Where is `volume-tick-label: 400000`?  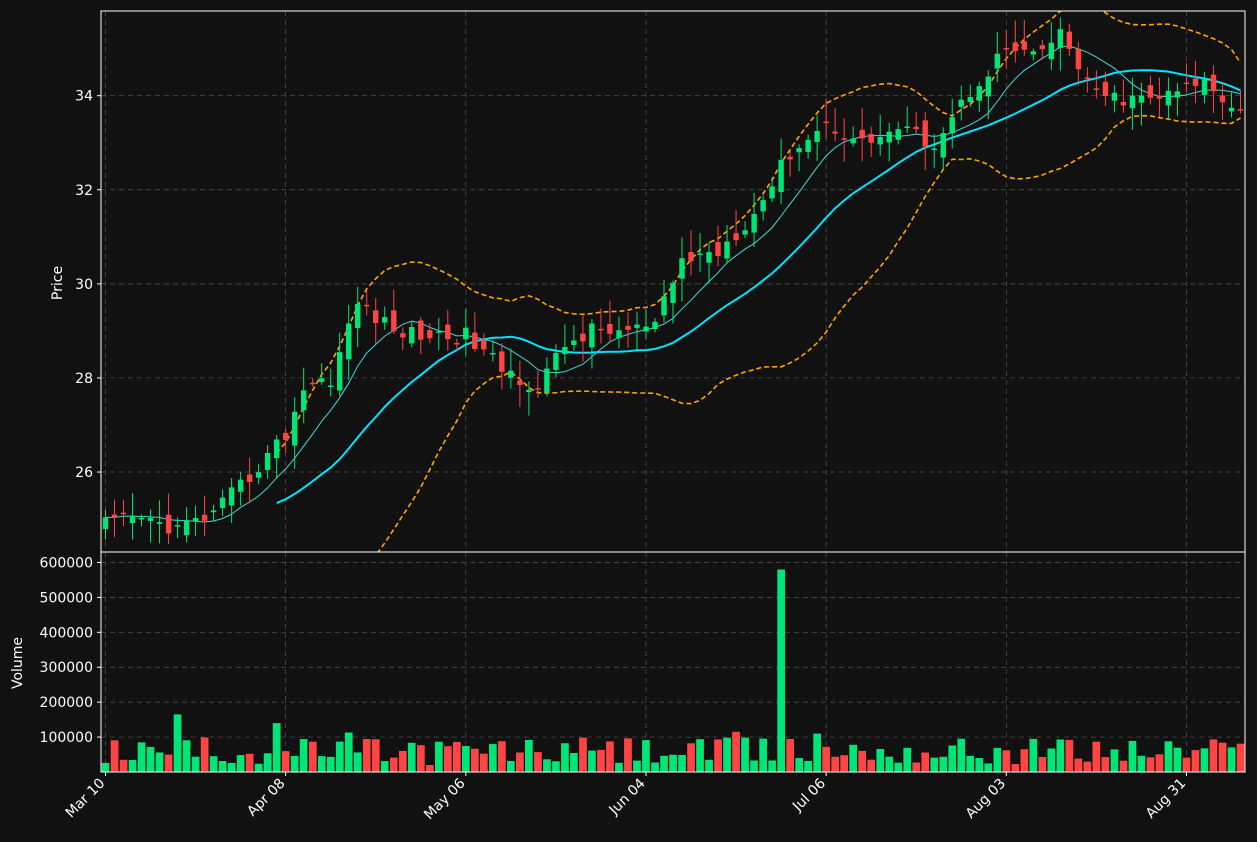 volume-tick-label: 400000 is located at coordinates (66, 633).